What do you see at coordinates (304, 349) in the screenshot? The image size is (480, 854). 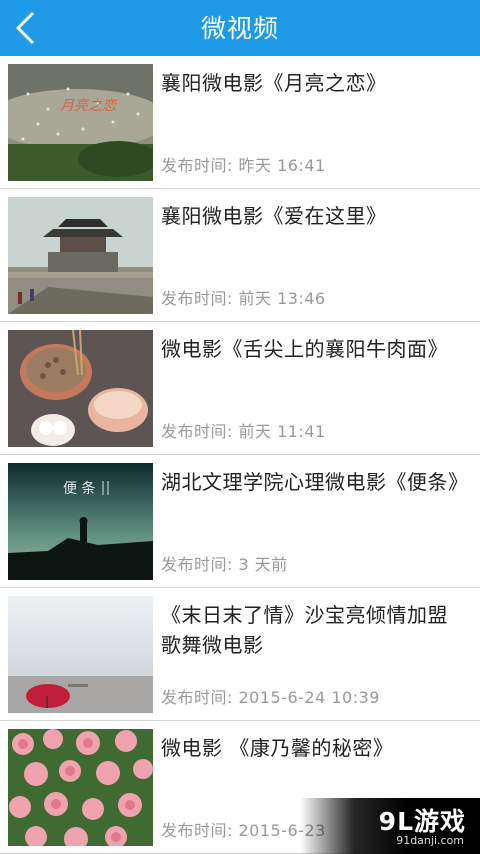 I see `video-title: 微电影《舌尖上的襄阳牛肉面》` at bounding box center [304, 349].